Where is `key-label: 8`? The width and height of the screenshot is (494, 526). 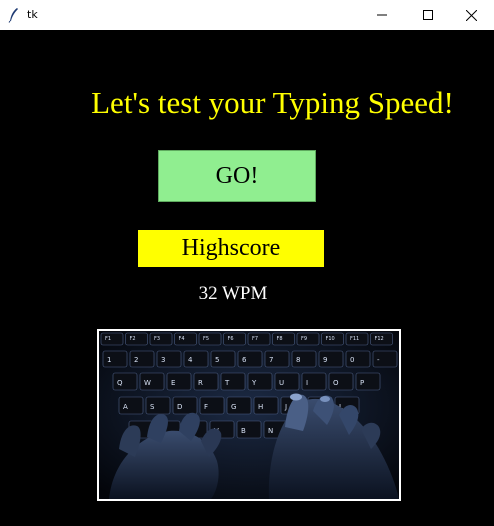
key-label: 8 is located at coordinates (298, 360).